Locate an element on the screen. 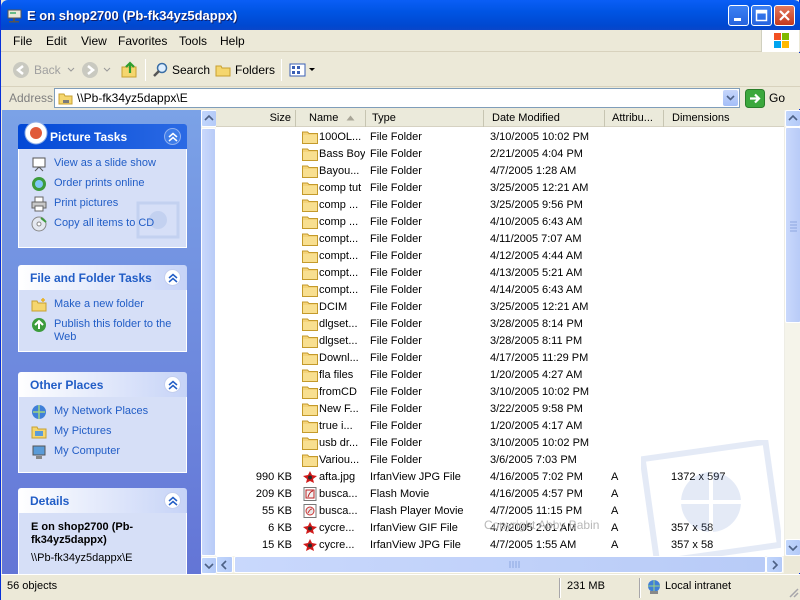 This screenshot has height=600, width=800. task-publish-web: Publish this folder to the Web is located at coordinates (102, 331).